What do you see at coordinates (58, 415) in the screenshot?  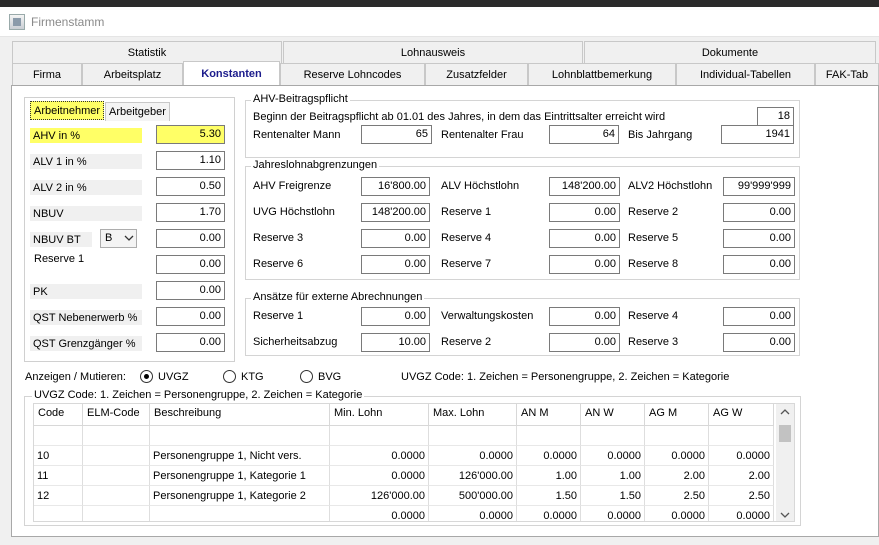 I see `column-header-code: Code` at bounding box center [58, 415].